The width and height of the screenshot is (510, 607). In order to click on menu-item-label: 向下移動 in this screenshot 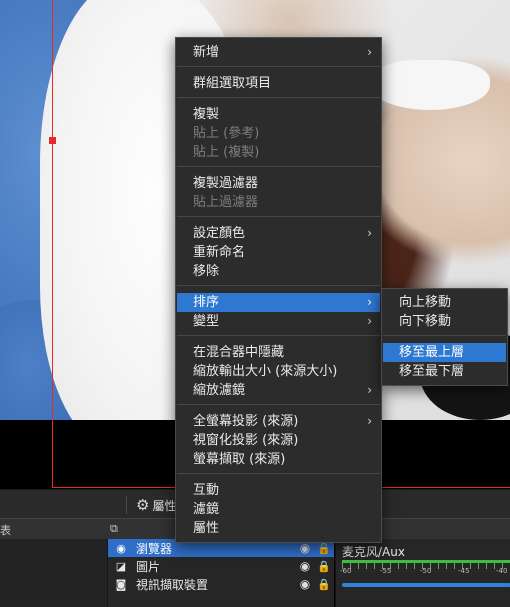, I will do `click(425, 321)`.